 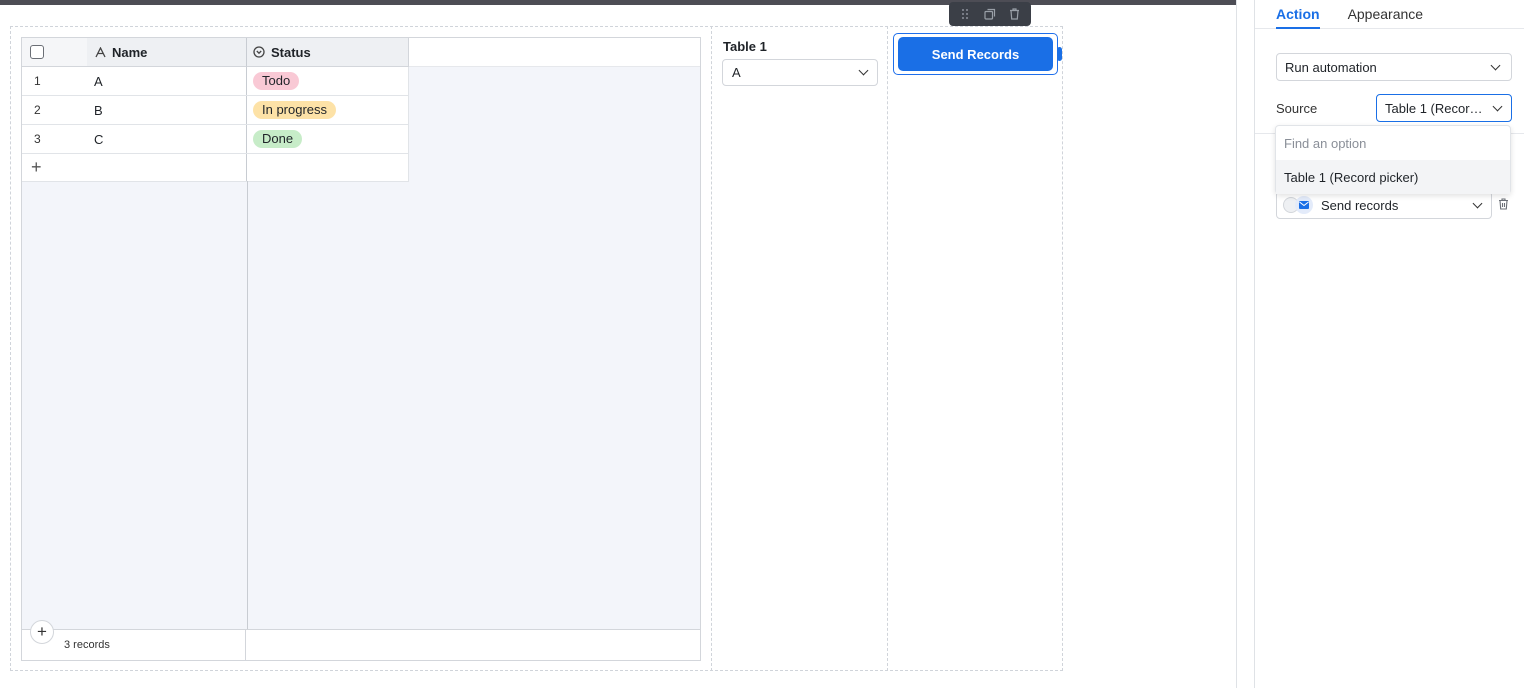 What do you see at coordinates (245, 645) in the screenshot?
I see `footer-divider` at bounding box center [245, 645].